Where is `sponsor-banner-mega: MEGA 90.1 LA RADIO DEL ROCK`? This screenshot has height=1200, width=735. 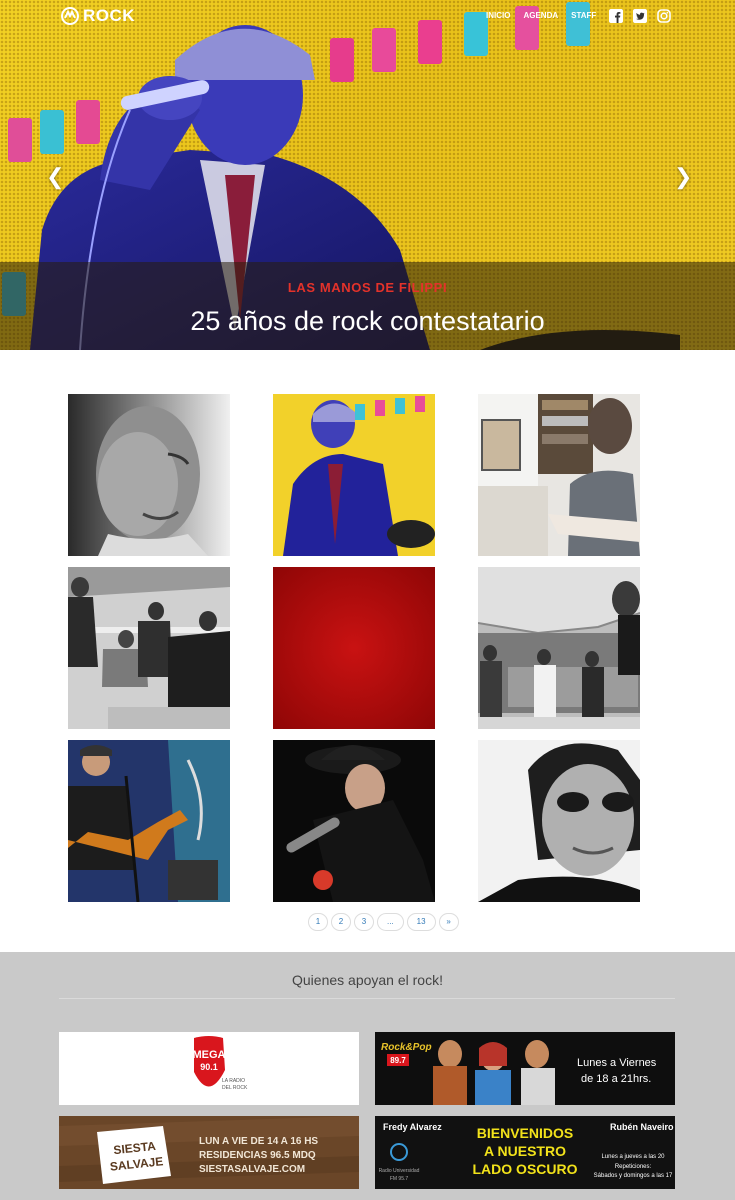 sponsor-banner-mega: MEGA 90.1 LA RADIO DEL ROCK is located at coordinates (209, 1068).